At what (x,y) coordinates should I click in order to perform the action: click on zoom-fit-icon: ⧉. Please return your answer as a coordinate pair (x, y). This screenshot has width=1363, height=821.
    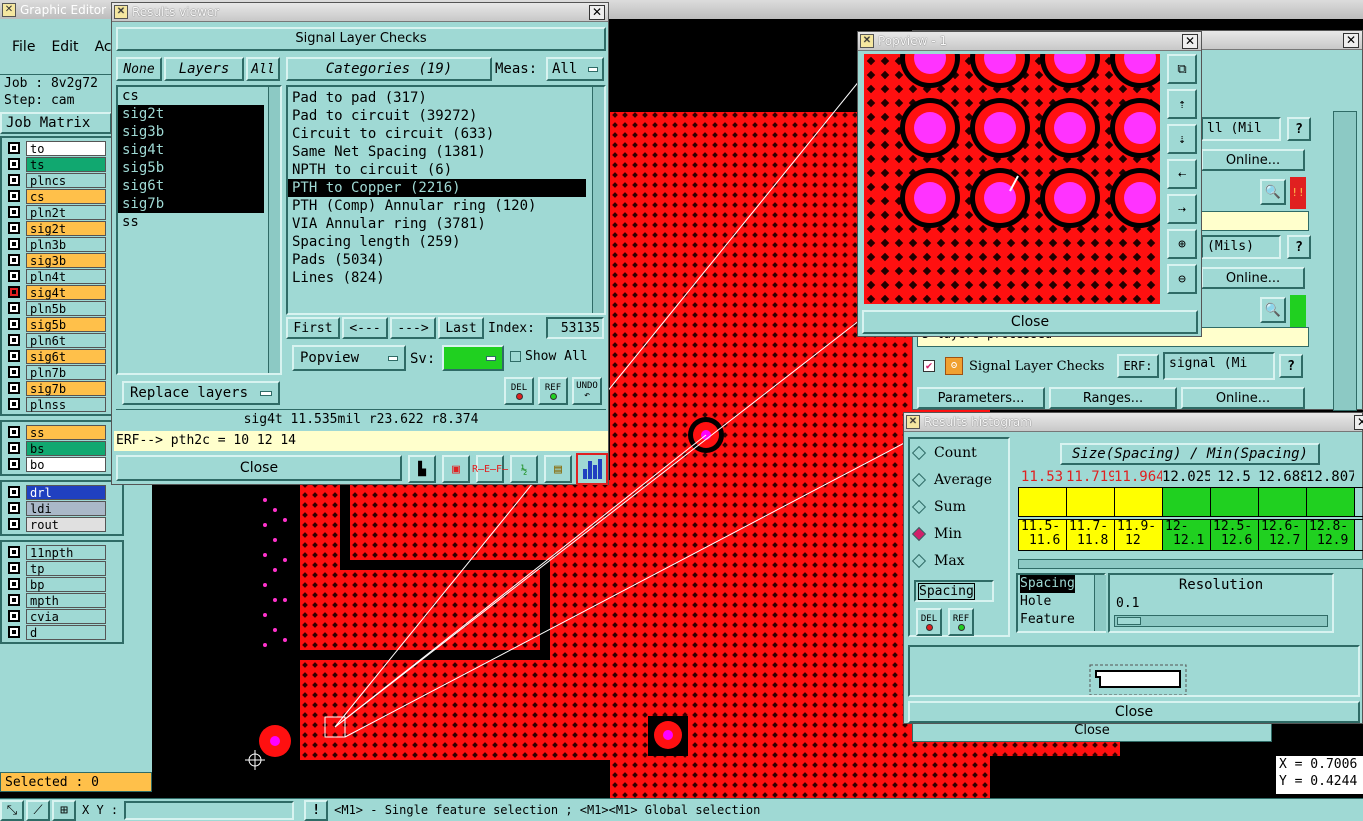
    Looking at the image, I should click on (1182, 69).